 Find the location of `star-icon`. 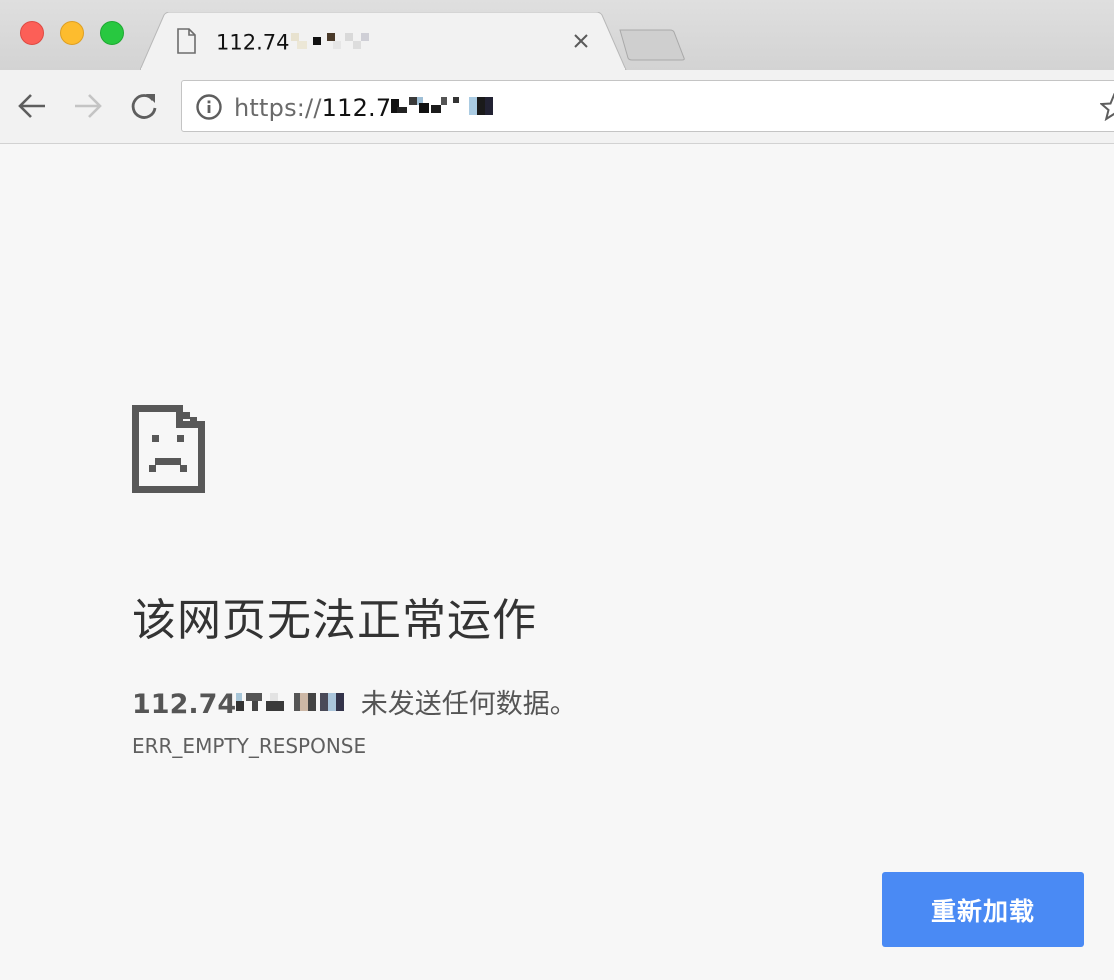

star-icon is located at coordinates (1106, 108).